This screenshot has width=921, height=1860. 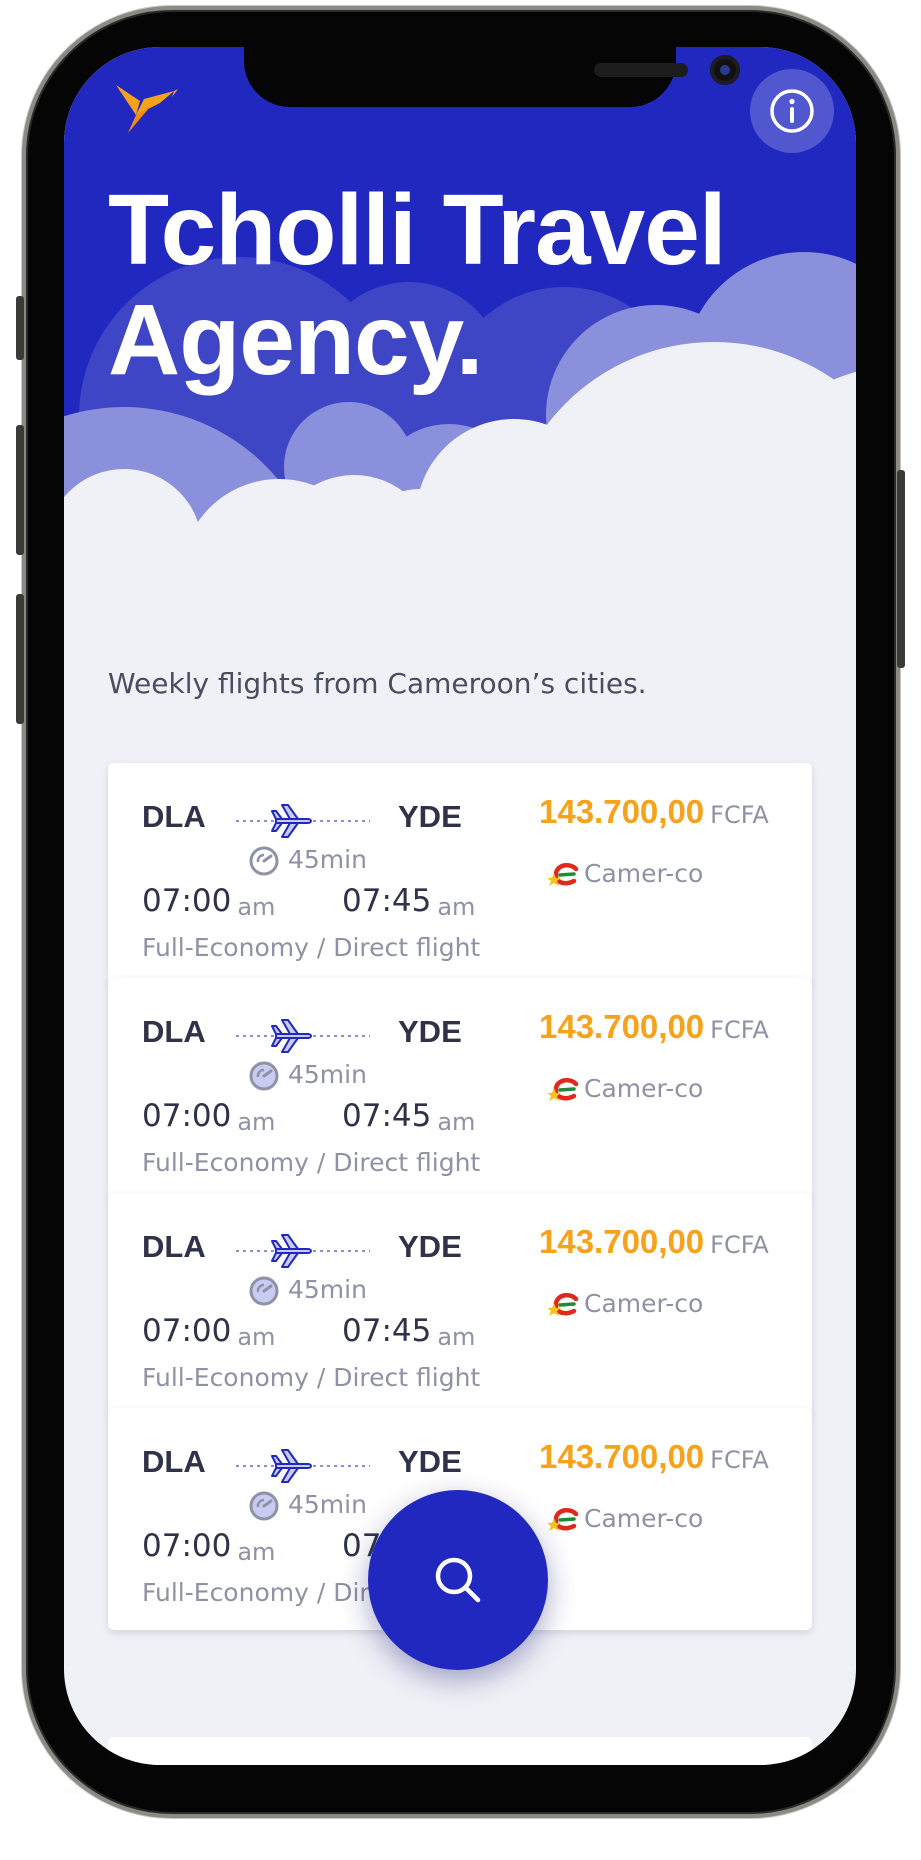 What do you see at coordinates (492, 77) in the screenshot?
I see `notch` at bounding box center [492, 77].